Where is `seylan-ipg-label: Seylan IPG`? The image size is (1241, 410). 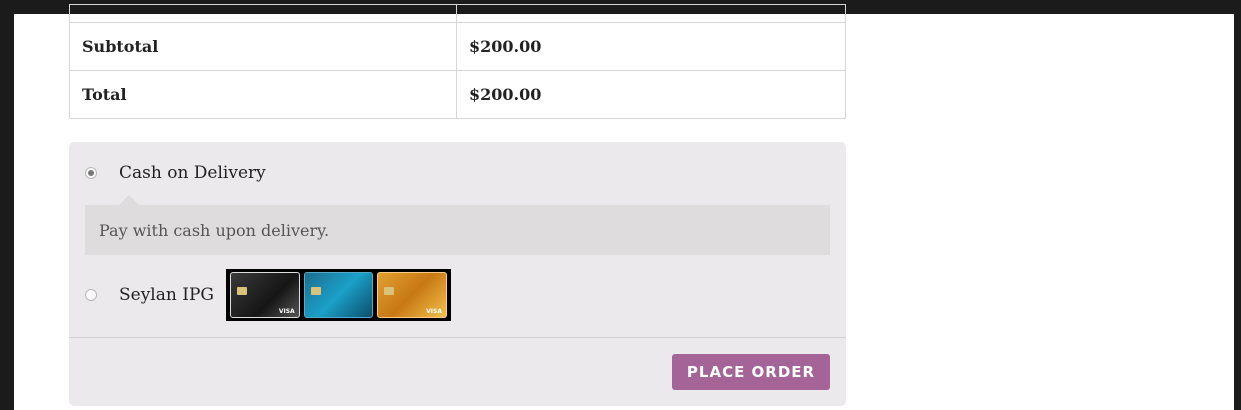
seylan-ipg-label: Seylan IPG is located at coordinates (166, 295).